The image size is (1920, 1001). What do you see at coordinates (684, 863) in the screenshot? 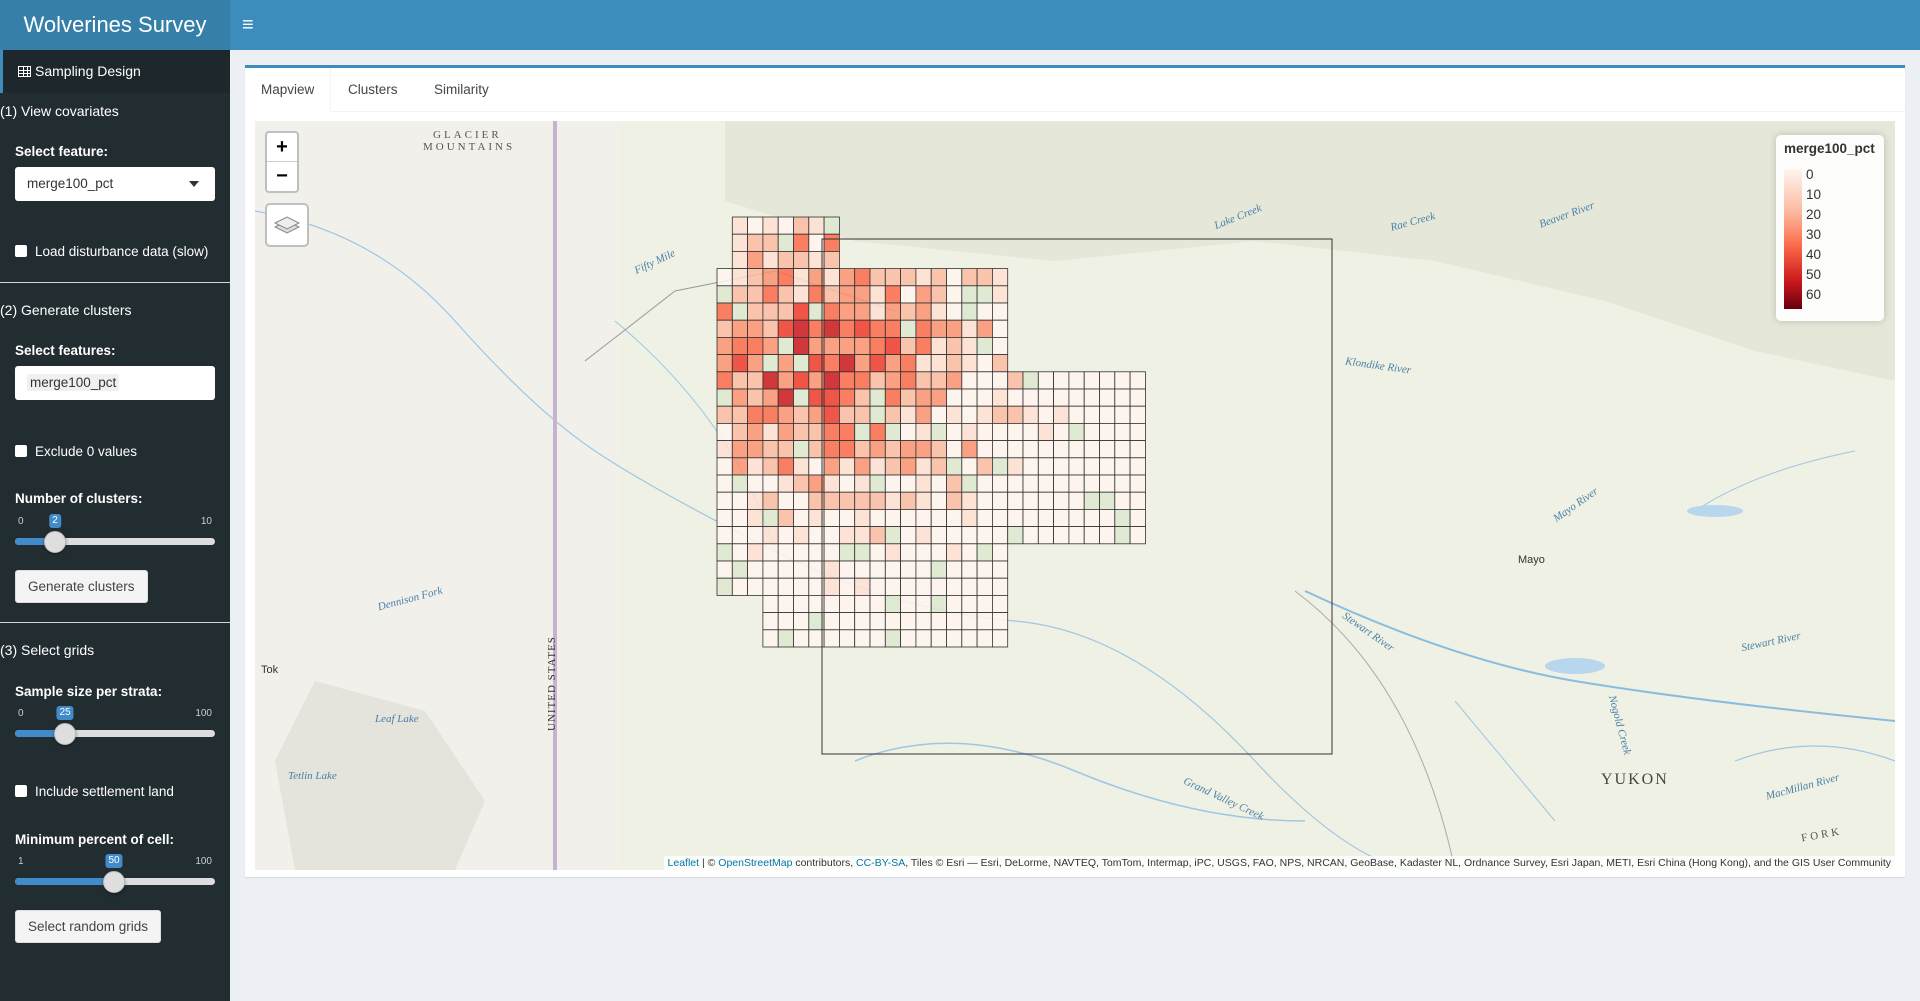
I see `leaflet-link: Leaflet` at bounding box center [684, 863].